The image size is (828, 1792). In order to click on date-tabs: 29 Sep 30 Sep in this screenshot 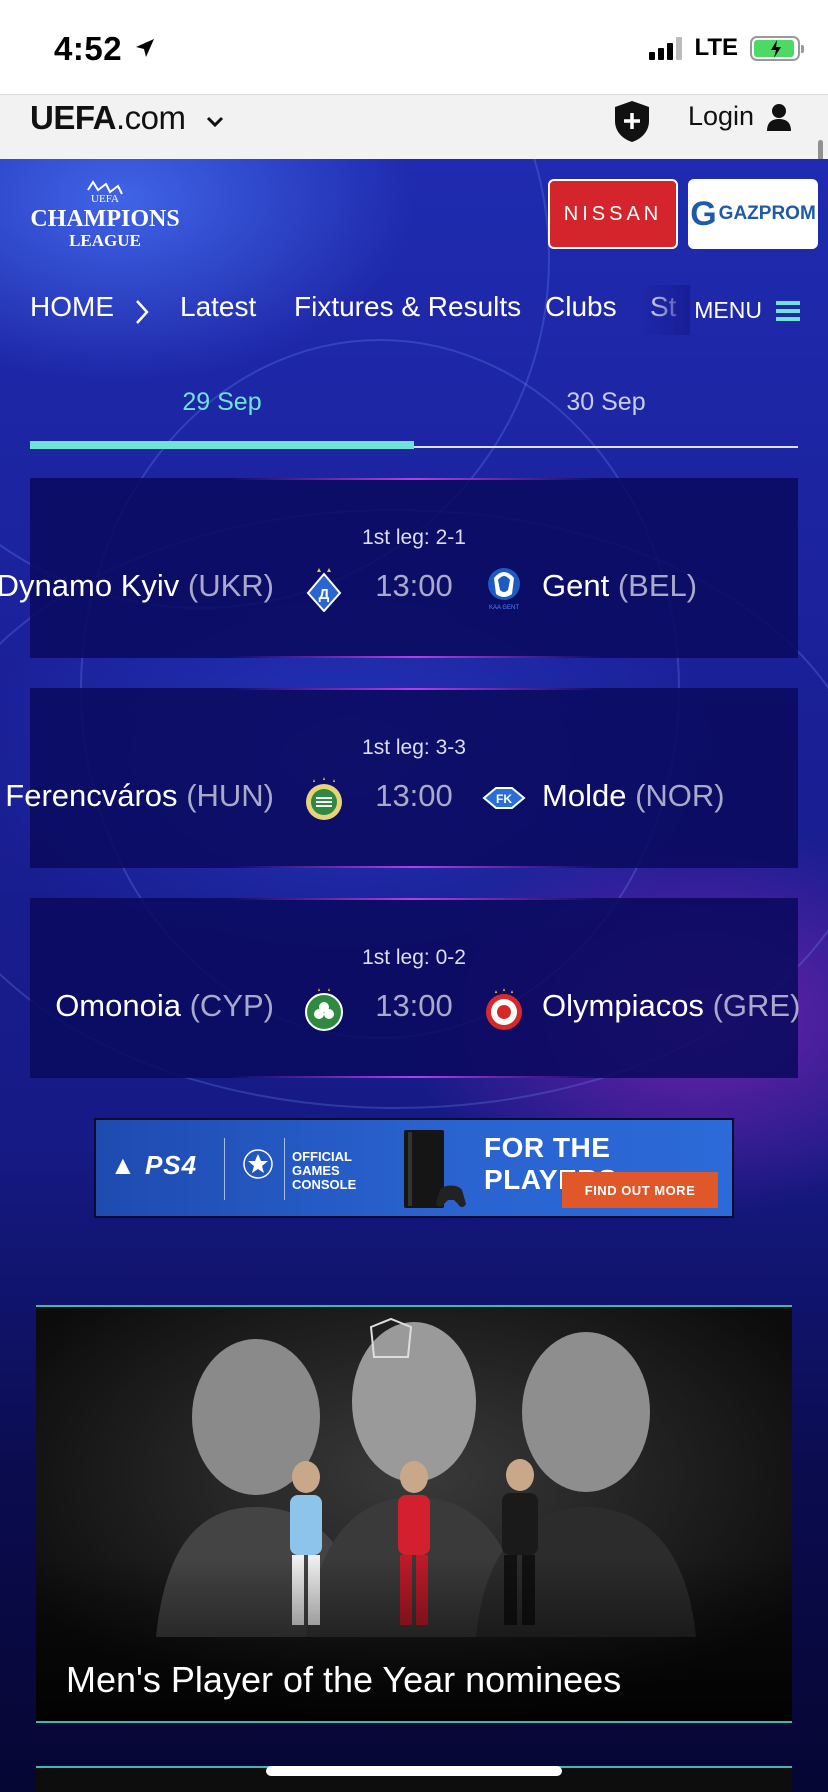, I will do `click(414, 415)`.